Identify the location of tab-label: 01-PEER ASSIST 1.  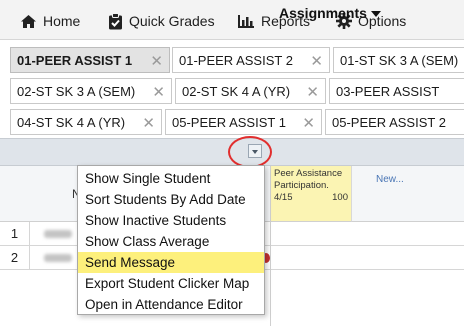
(75, 60).